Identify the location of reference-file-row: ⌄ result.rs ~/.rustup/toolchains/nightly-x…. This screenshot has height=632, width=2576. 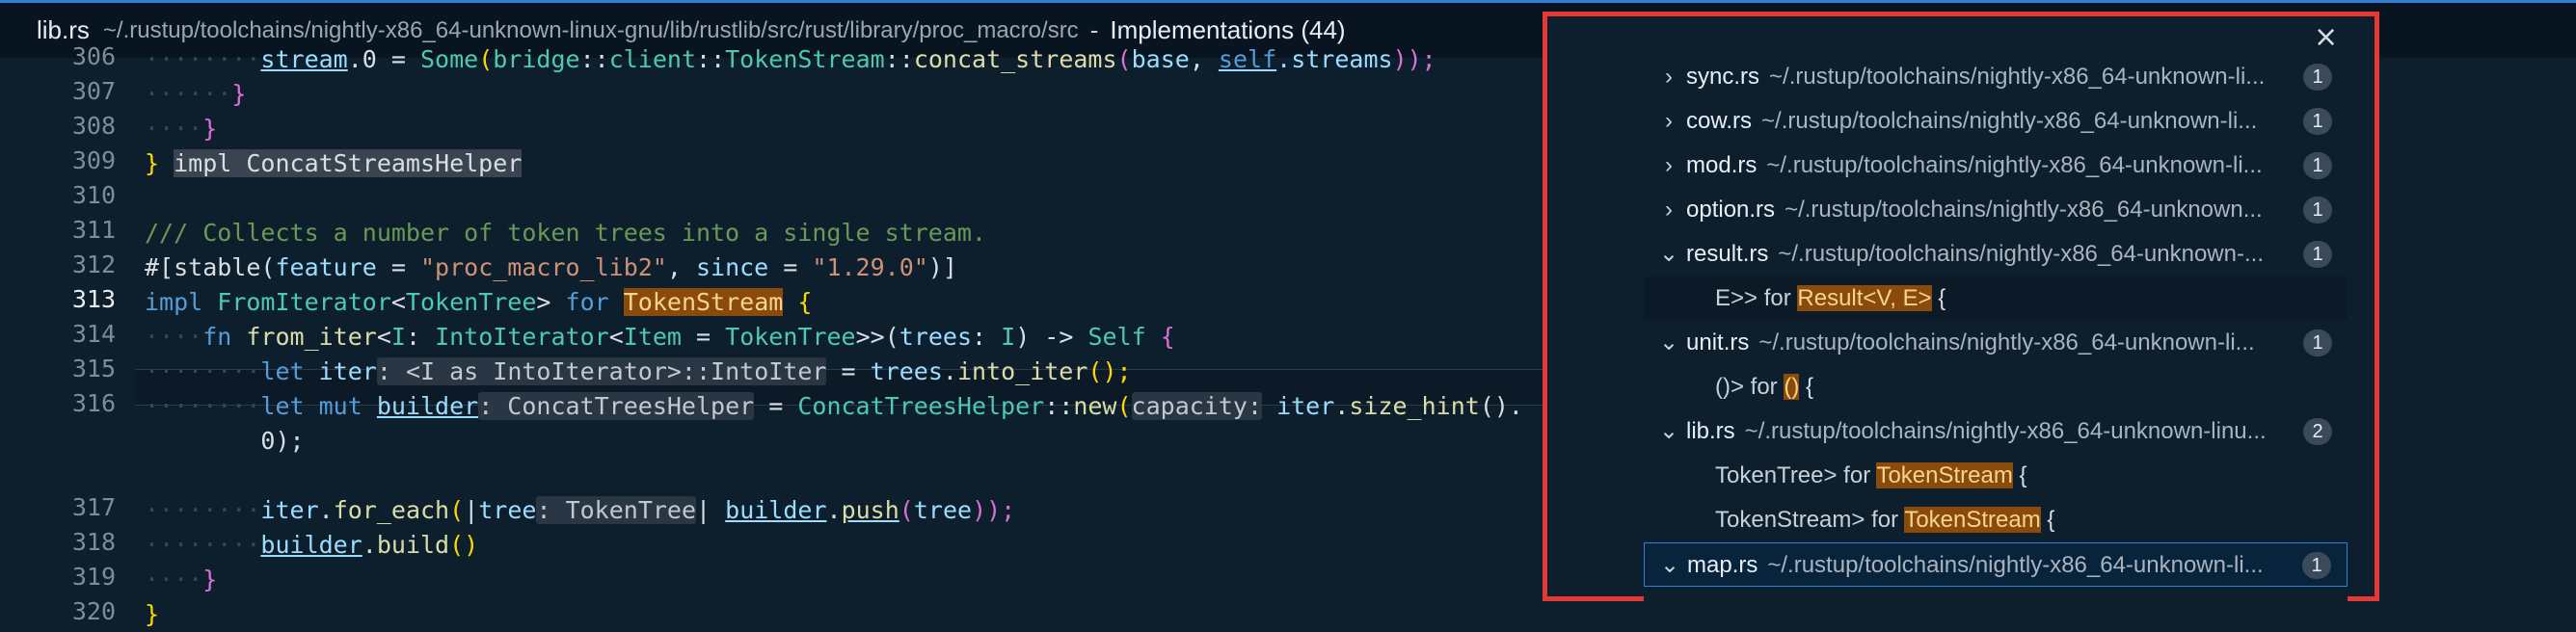
(1996, 254).